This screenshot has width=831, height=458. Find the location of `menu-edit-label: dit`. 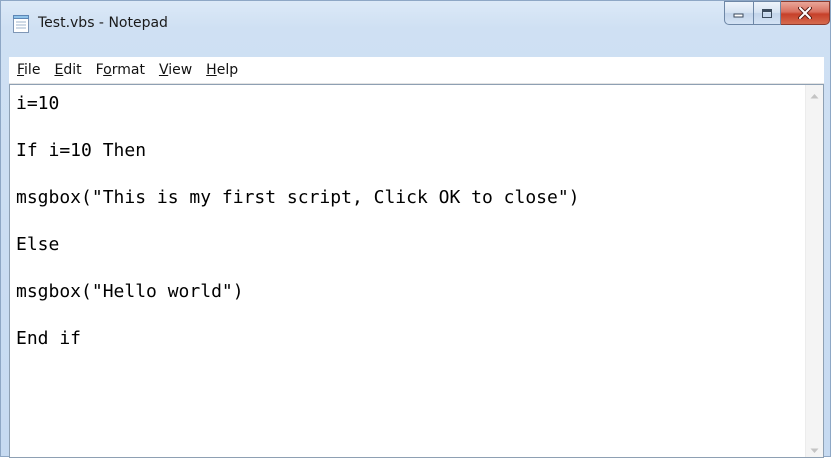

menu-edit-label: dit is located at coordinates (72, 70).